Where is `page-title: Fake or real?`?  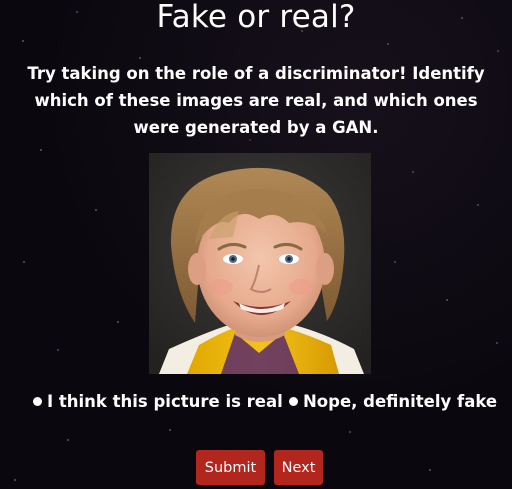 page-title: Fake or real? is located at coordinates (256, 17).